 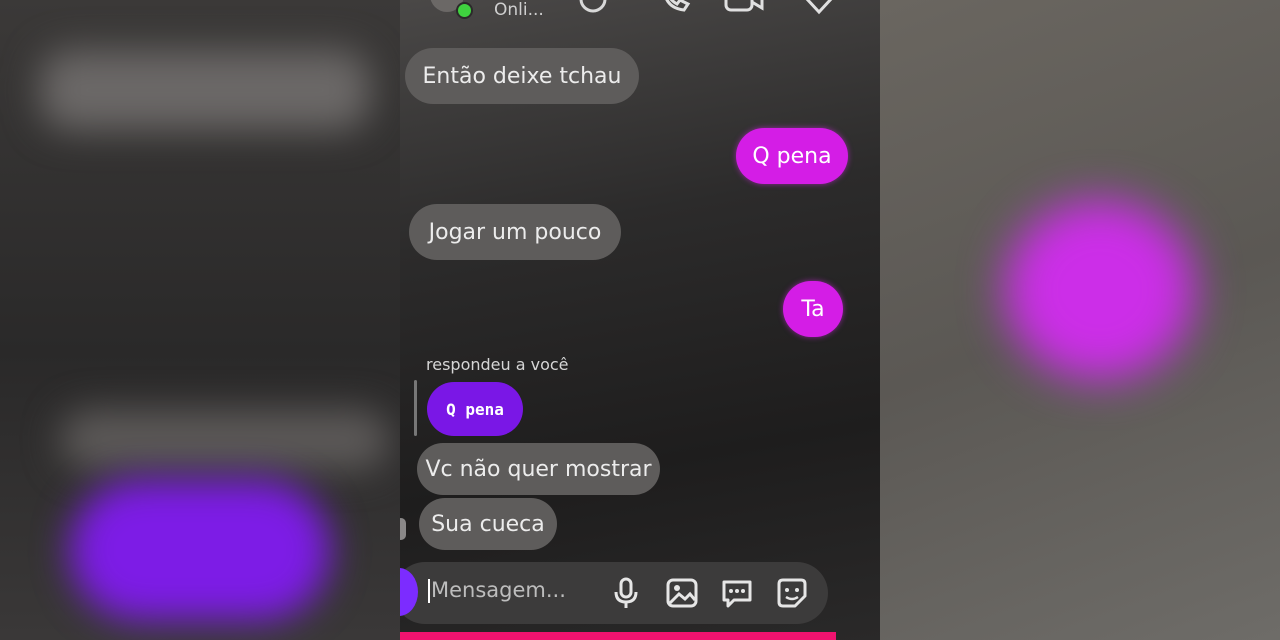 What do you see at coordinates (515, 232) in the screenshot?
I see `message-received: Jogar um pouco` at bounding box center [515, 232].